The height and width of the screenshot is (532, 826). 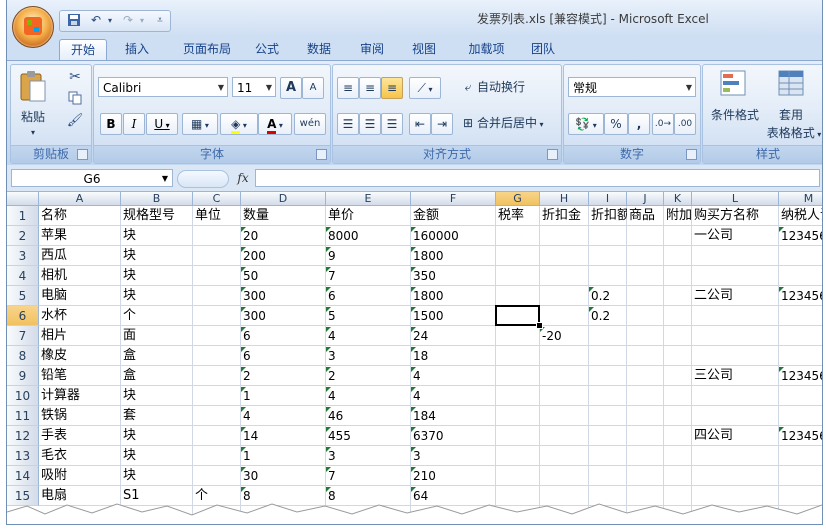 What do you see at coordinates (23, 396) in the screenshot?
I see `row-header-10: 10` at bounding box center [23, 396].